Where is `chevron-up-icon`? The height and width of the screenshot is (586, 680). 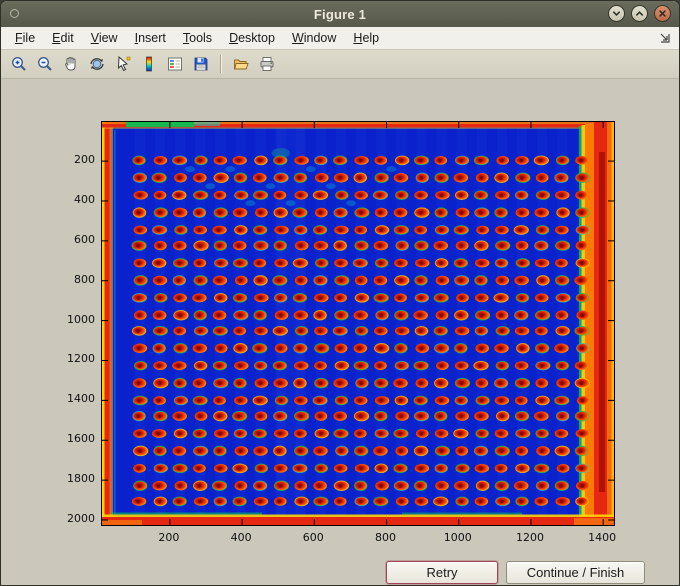 chevron-up-icon is located at coordinates (639, 13).